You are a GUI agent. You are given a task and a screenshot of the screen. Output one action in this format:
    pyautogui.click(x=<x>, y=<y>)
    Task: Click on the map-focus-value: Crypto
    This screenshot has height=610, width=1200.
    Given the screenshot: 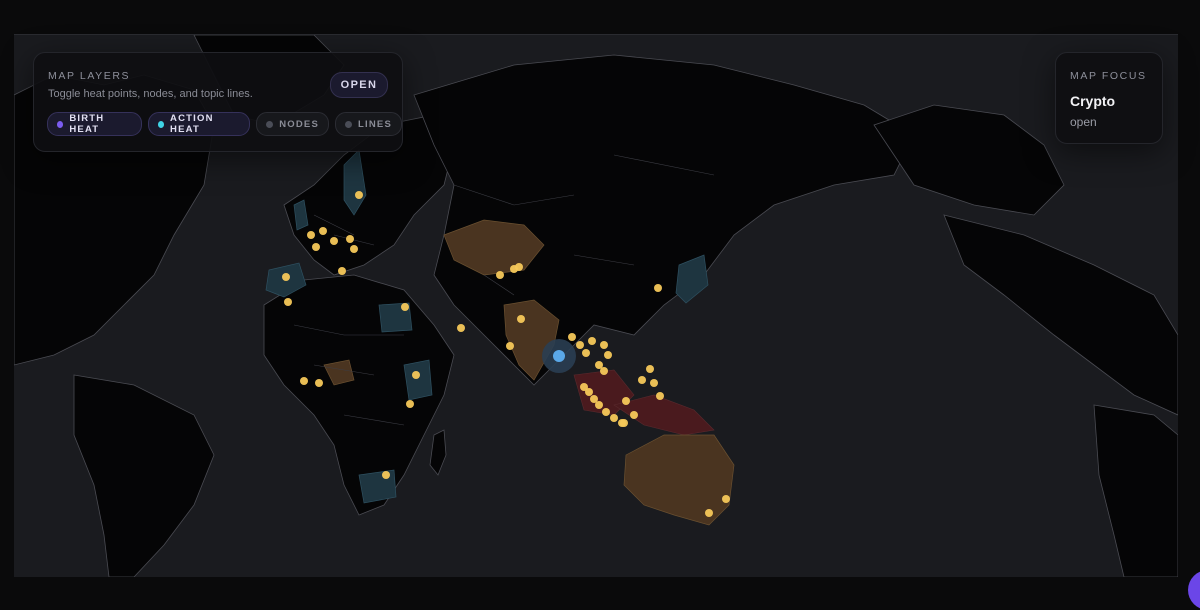 What is the action you would take?
    pyautogui.click(x=1093, y=101)
    